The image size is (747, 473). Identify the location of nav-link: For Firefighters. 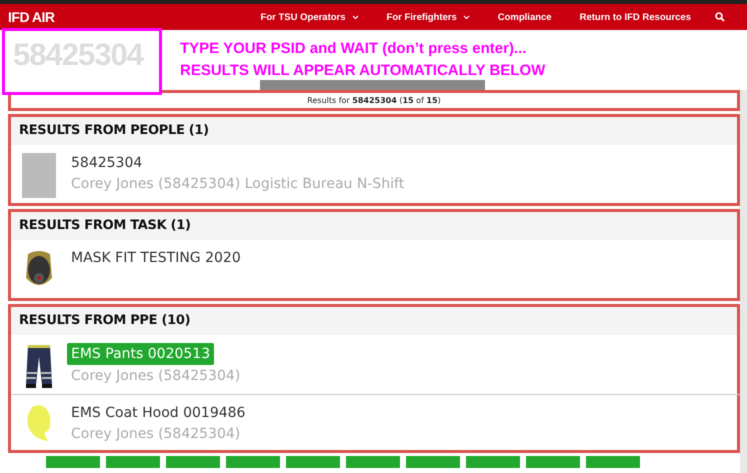
(428, 17).